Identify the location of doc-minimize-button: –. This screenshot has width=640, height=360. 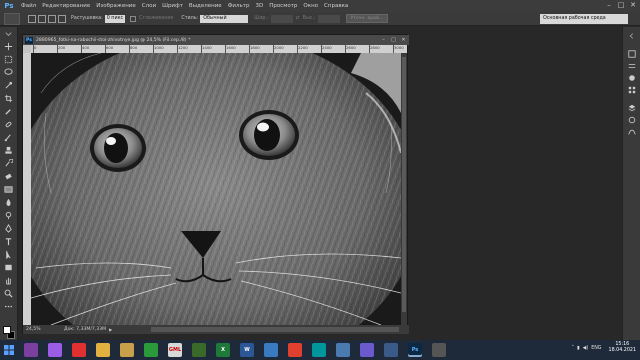
(383, 40).